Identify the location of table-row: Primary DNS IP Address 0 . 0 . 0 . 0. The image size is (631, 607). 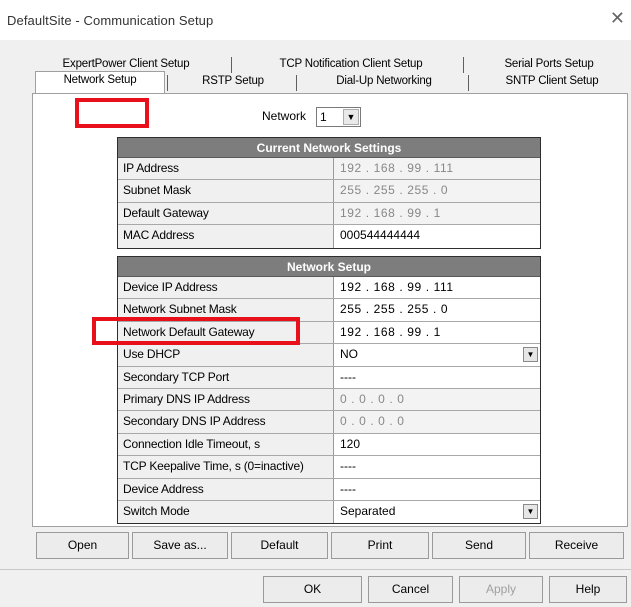
(329, 400).